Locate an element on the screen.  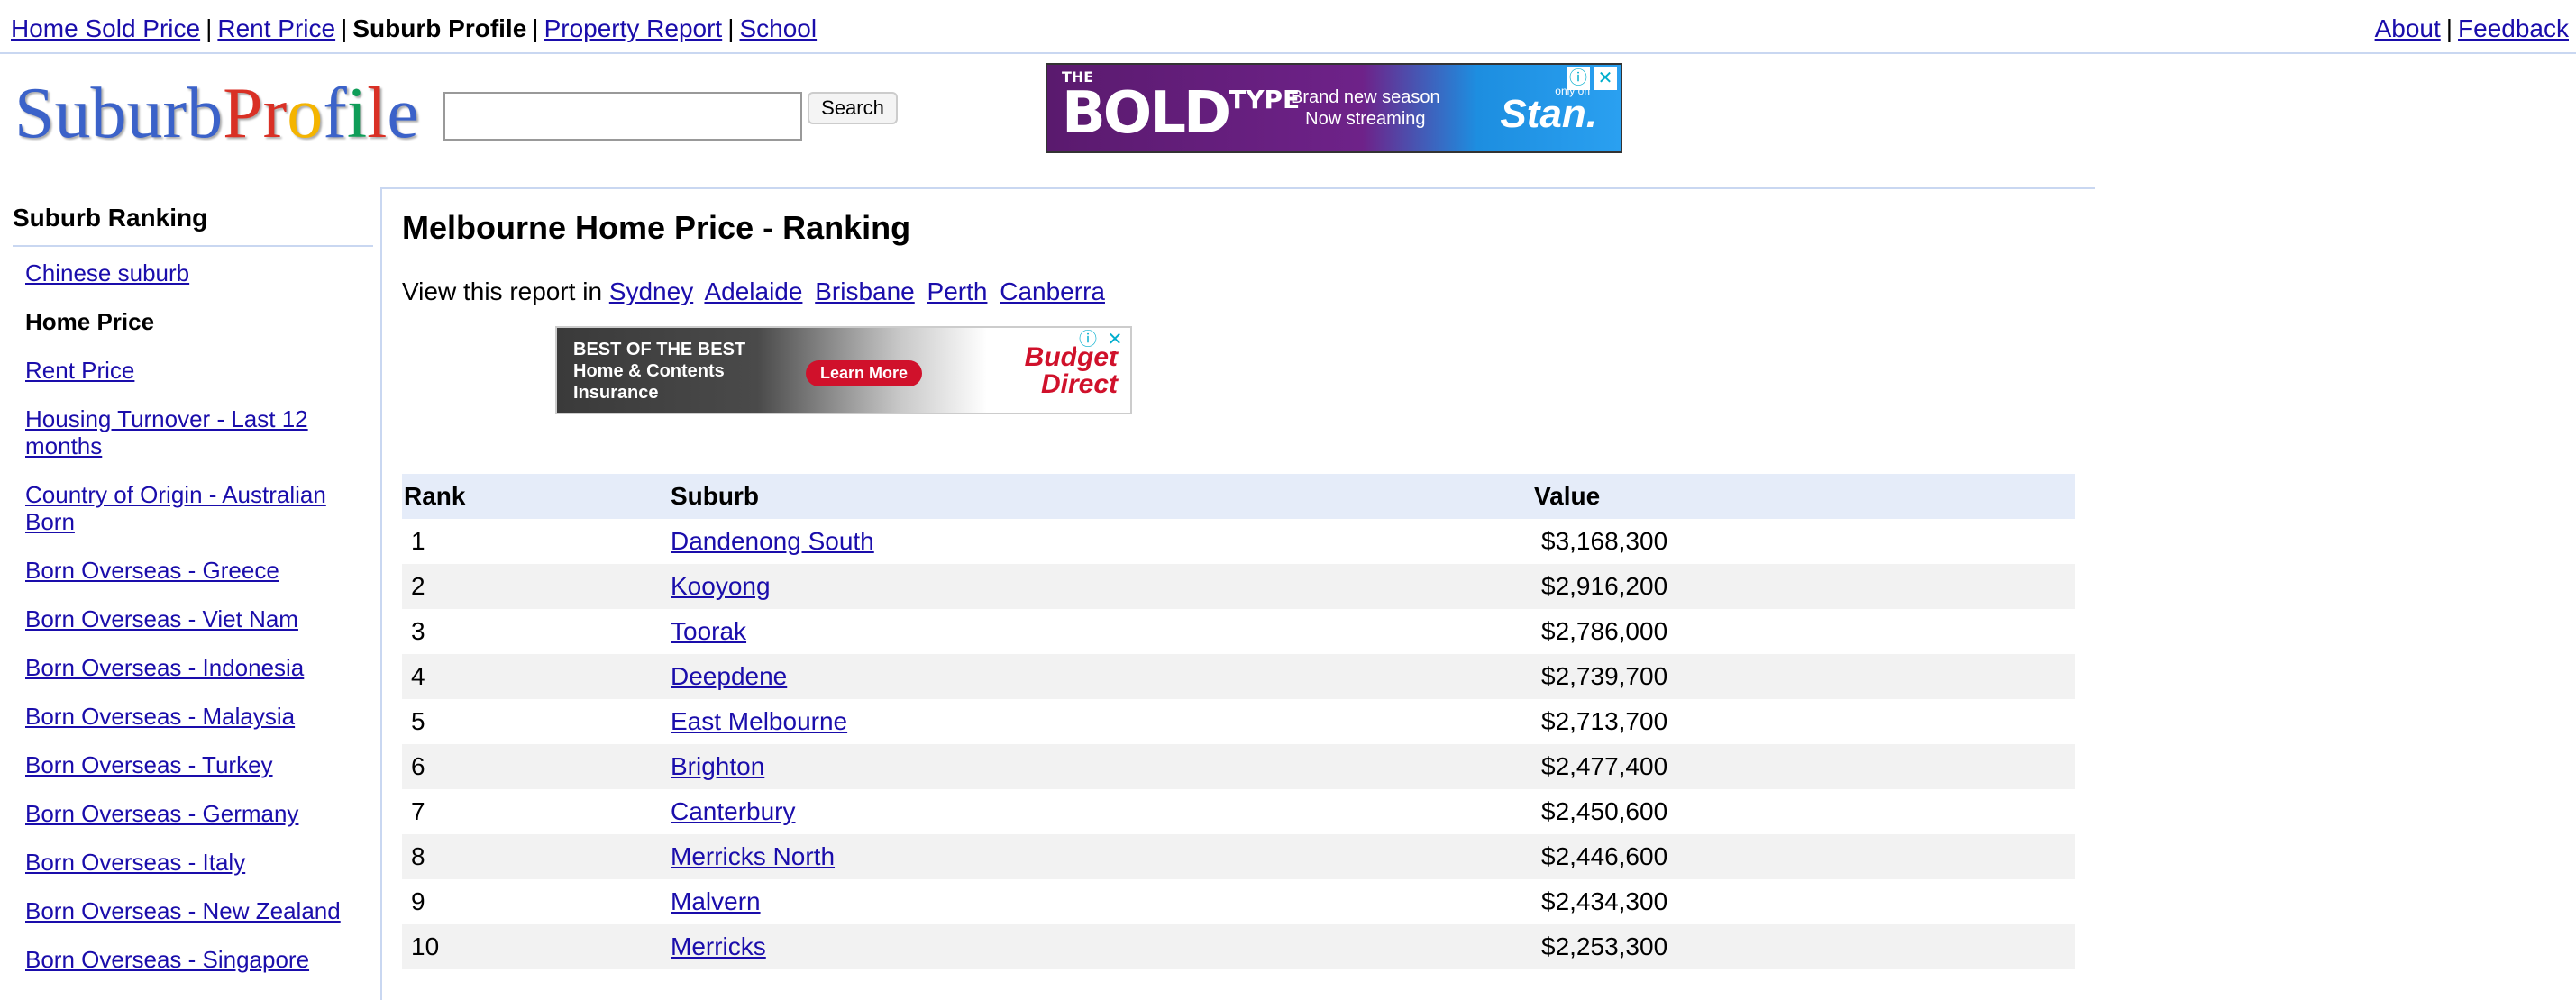
rank-cell: 4 is located at coordinates (536, 677).